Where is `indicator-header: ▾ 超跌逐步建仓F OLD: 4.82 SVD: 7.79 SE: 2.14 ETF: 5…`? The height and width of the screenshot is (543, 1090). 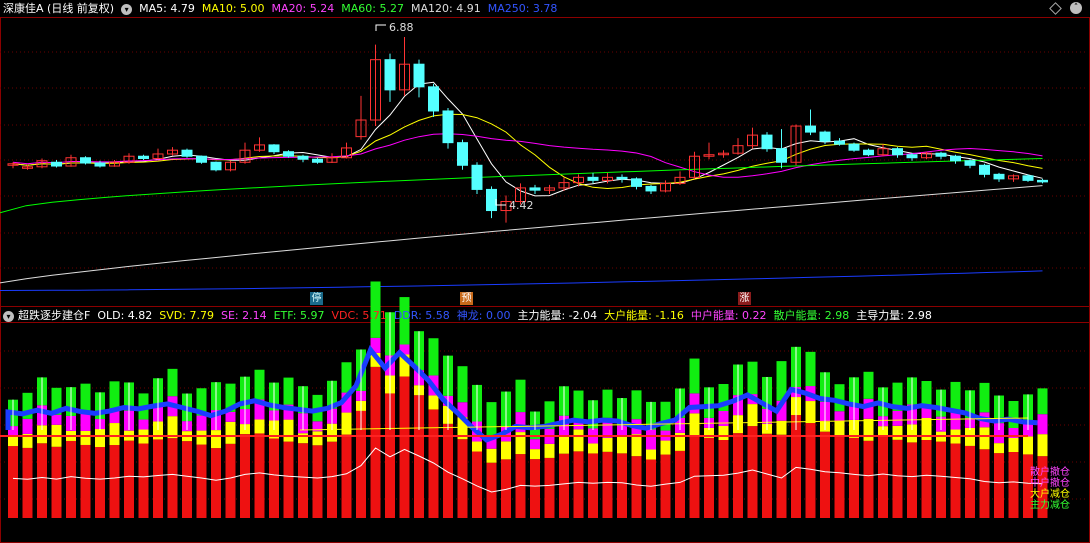
indicator-header: ▾ 超跌逐步建仓F OLD: 4.82 SVD: 7.79 SE: 2.14 ETF: 5… is located at coordinates (469, 316).